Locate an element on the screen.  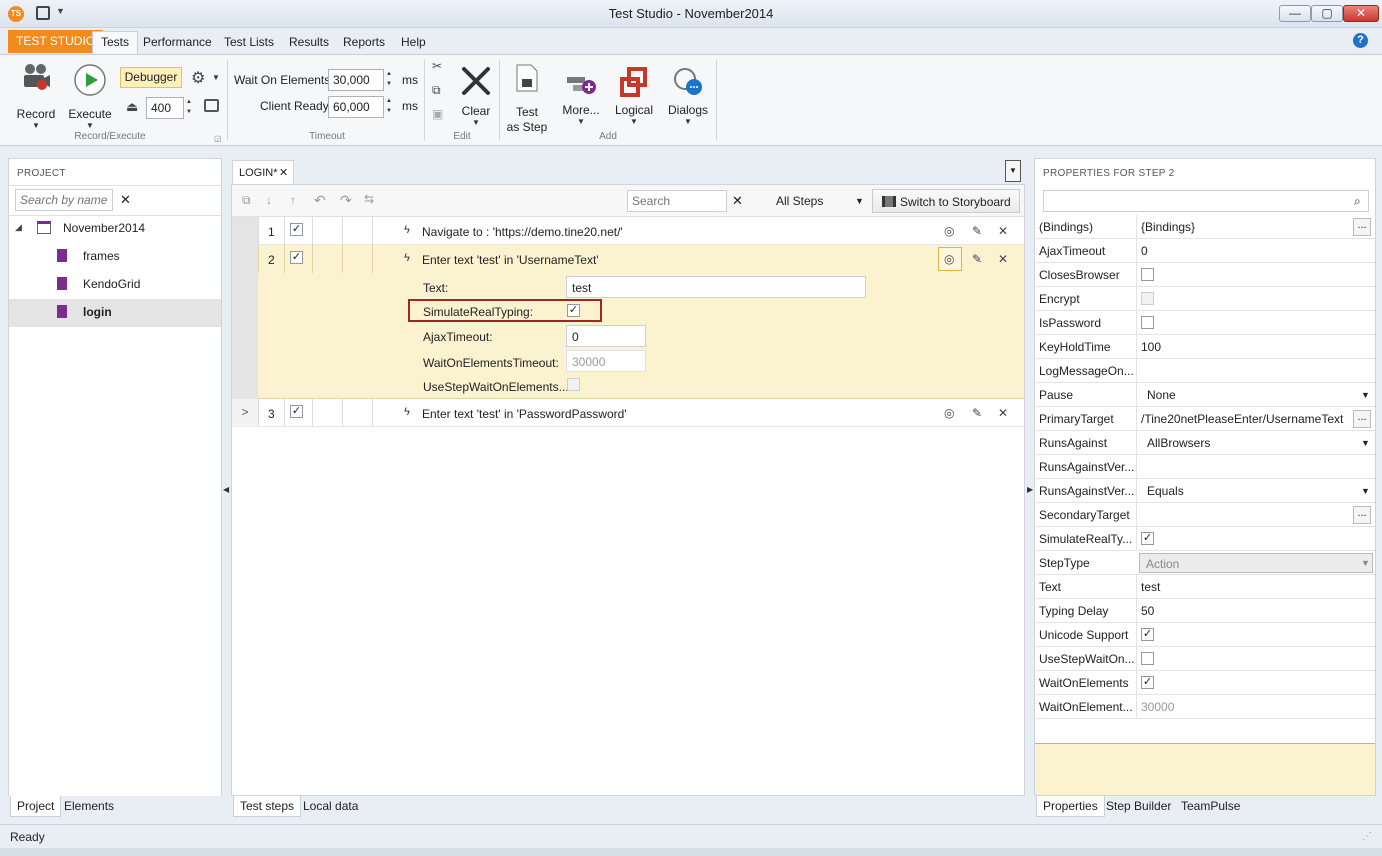
property-row: WaitOnElements ✓ is located at coordinates (1205, 683).